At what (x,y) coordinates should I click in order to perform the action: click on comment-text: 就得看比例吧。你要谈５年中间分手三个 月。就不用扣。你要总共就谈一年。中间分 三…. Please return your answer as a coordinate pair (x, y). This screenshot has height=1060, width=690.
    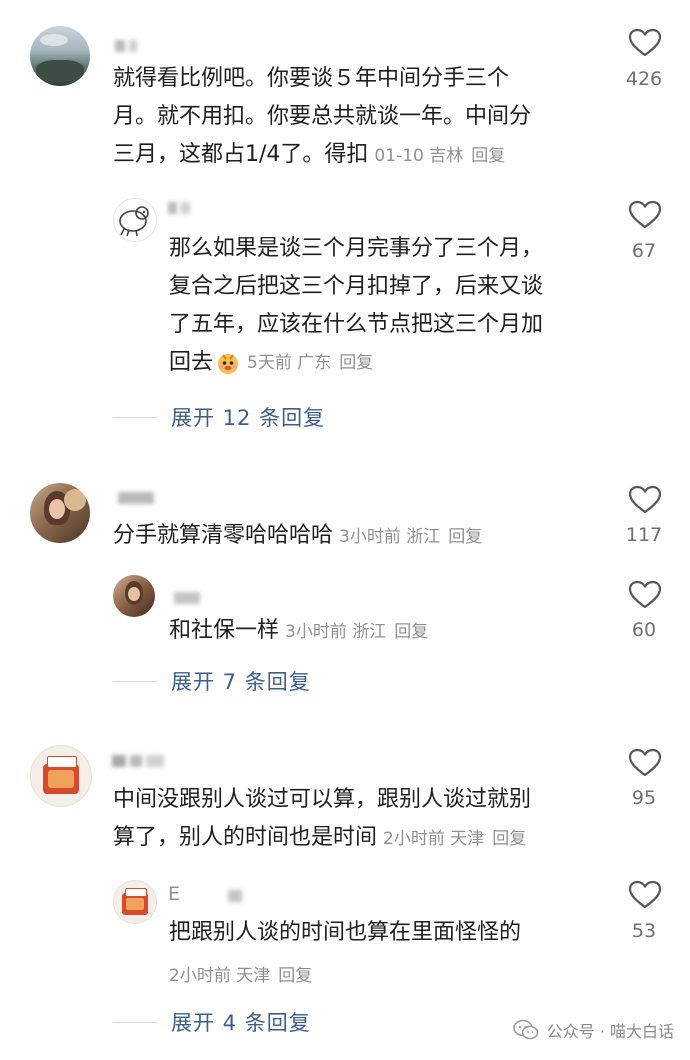
    Looking at the image, I should click on (322, 116).